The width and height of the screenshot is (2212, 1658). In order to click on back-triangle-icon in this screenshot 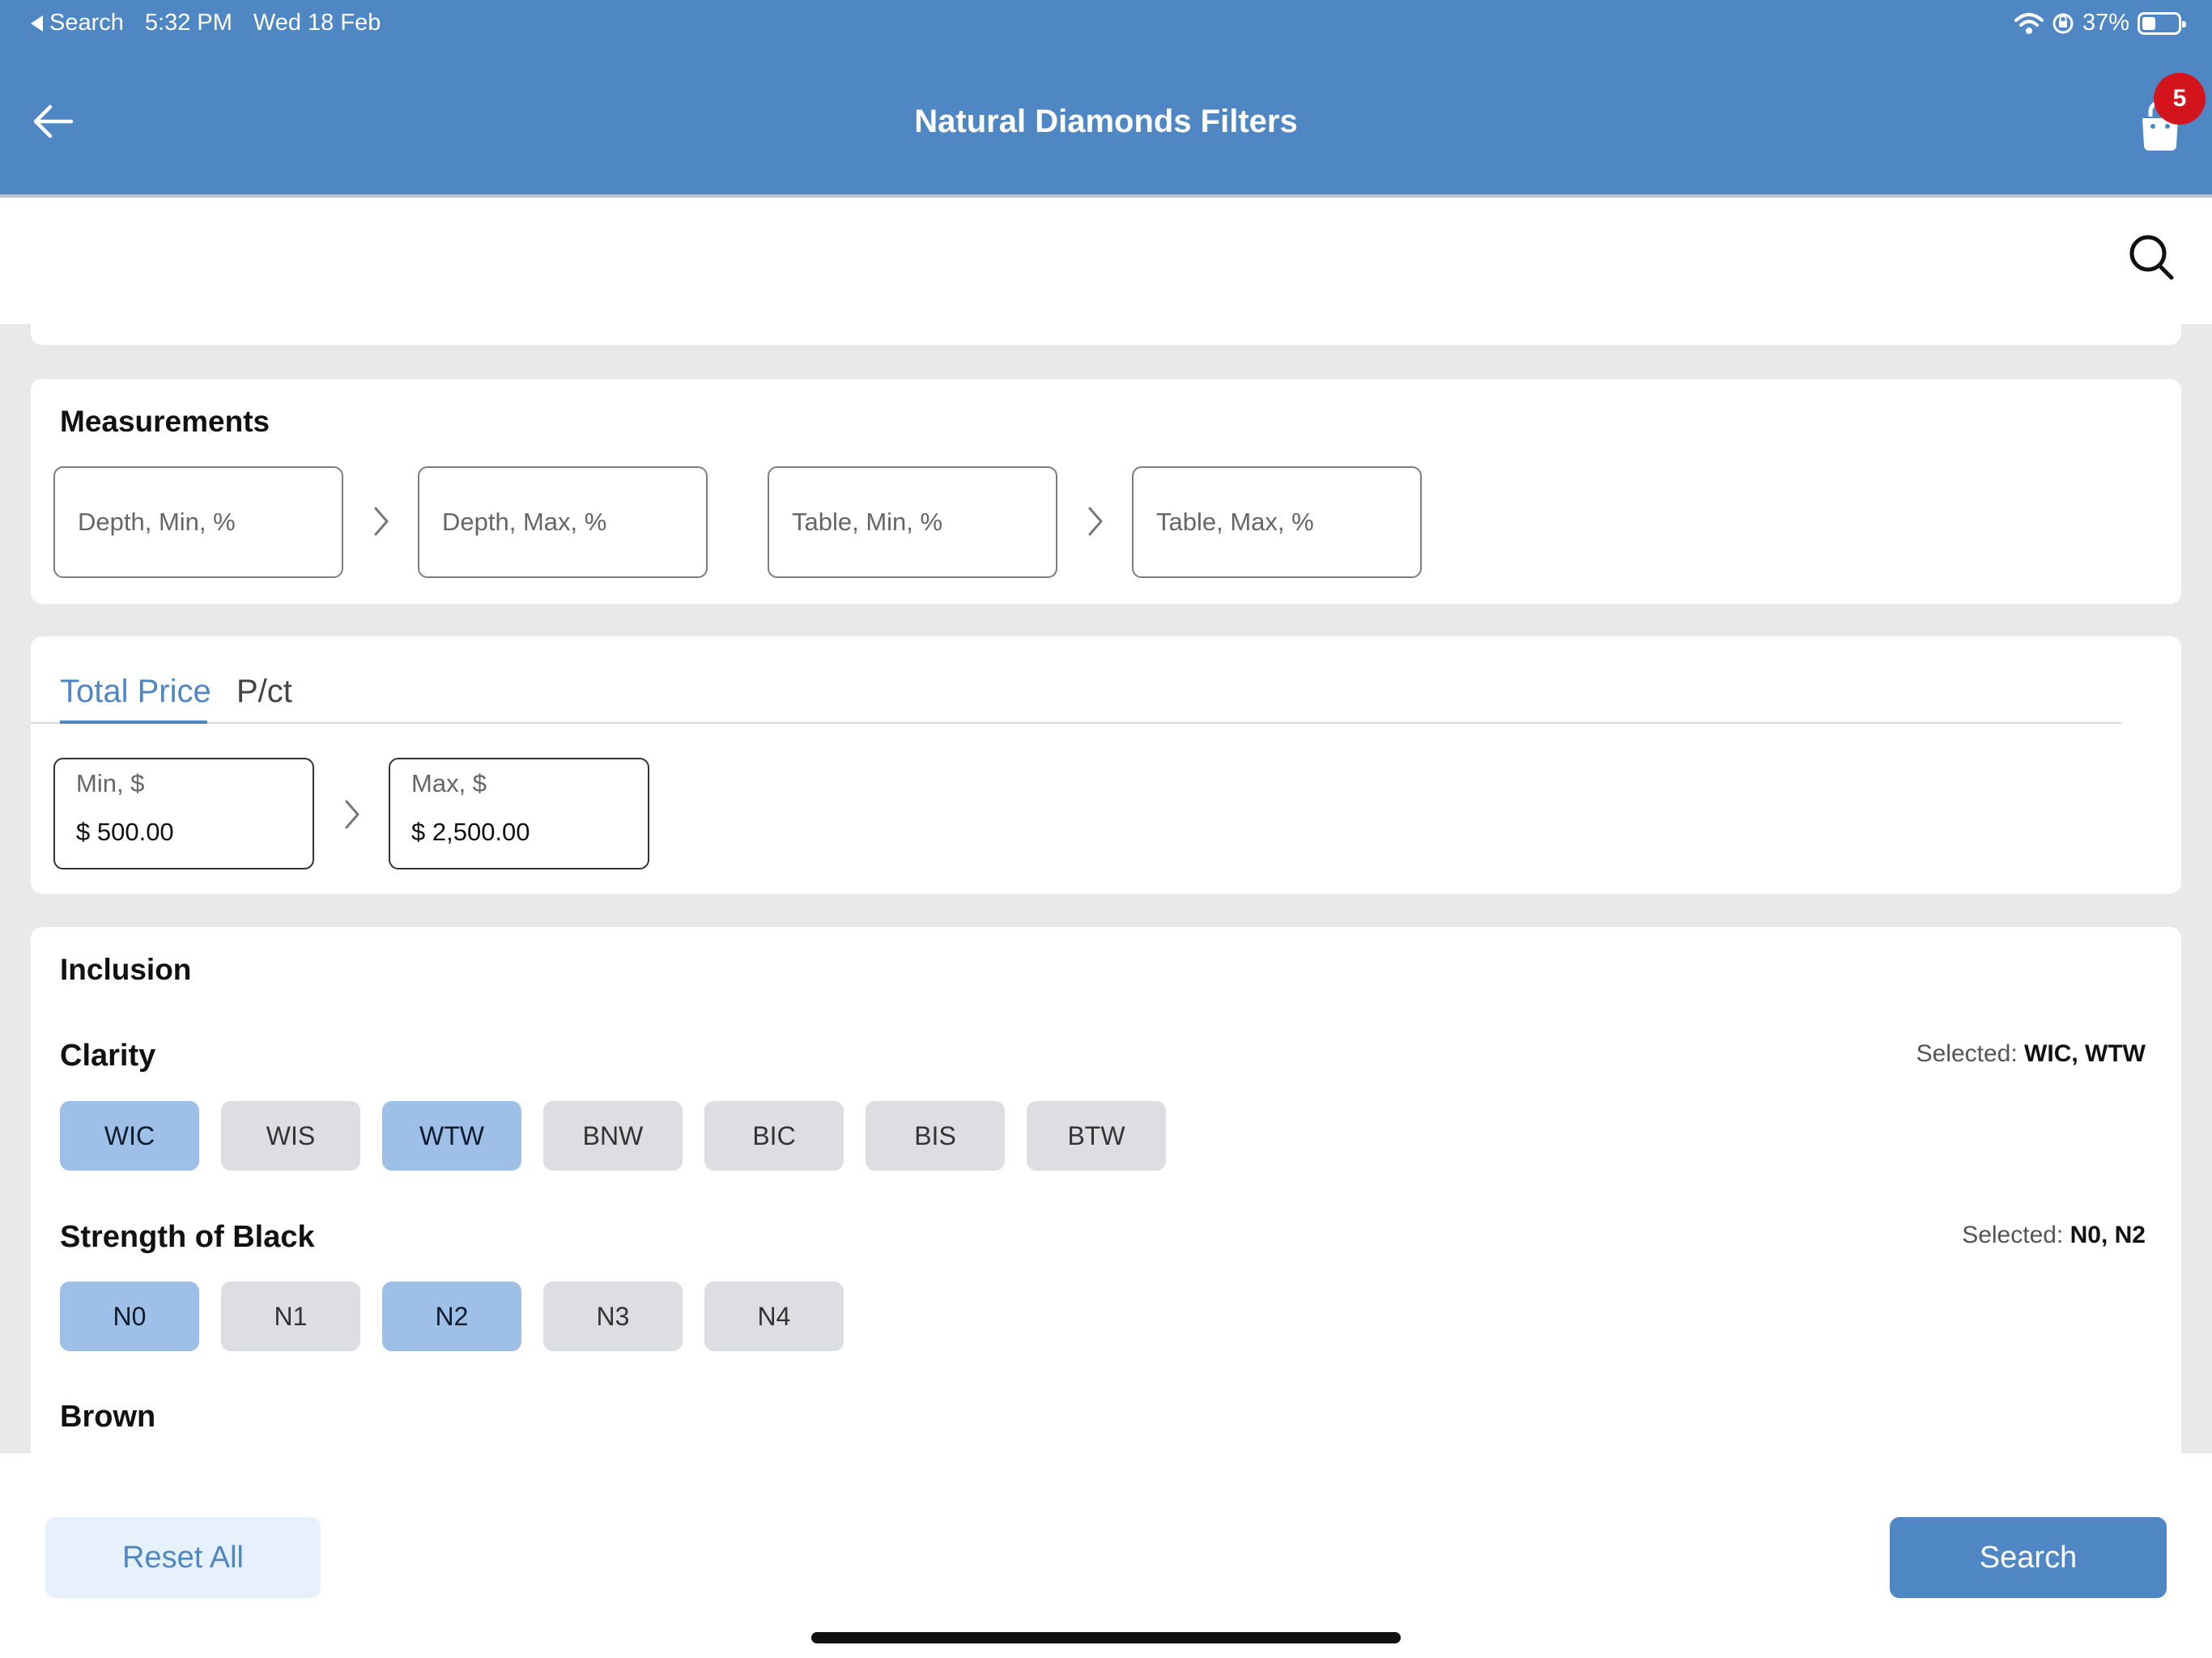, I will do `click(37, 23)`.